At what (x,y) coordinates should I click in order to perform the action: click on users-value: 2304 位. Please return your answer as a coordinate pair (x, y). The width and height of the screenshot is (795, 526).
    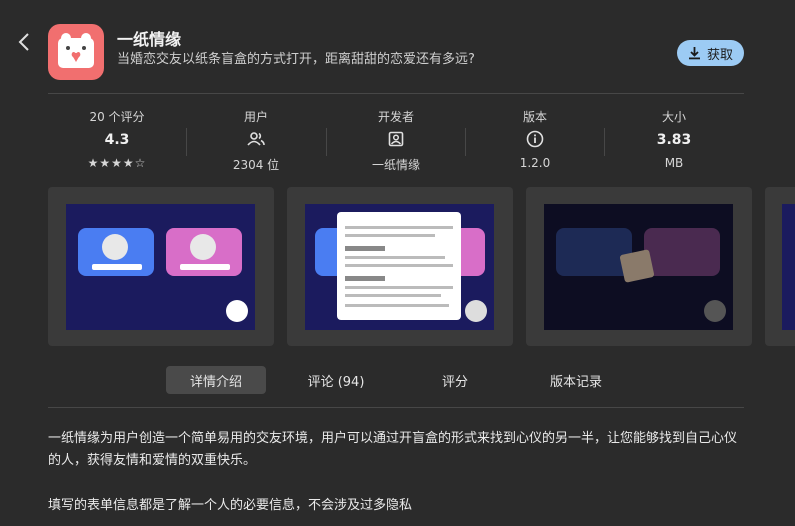
    Looking at the image, I should click on (256, 165).